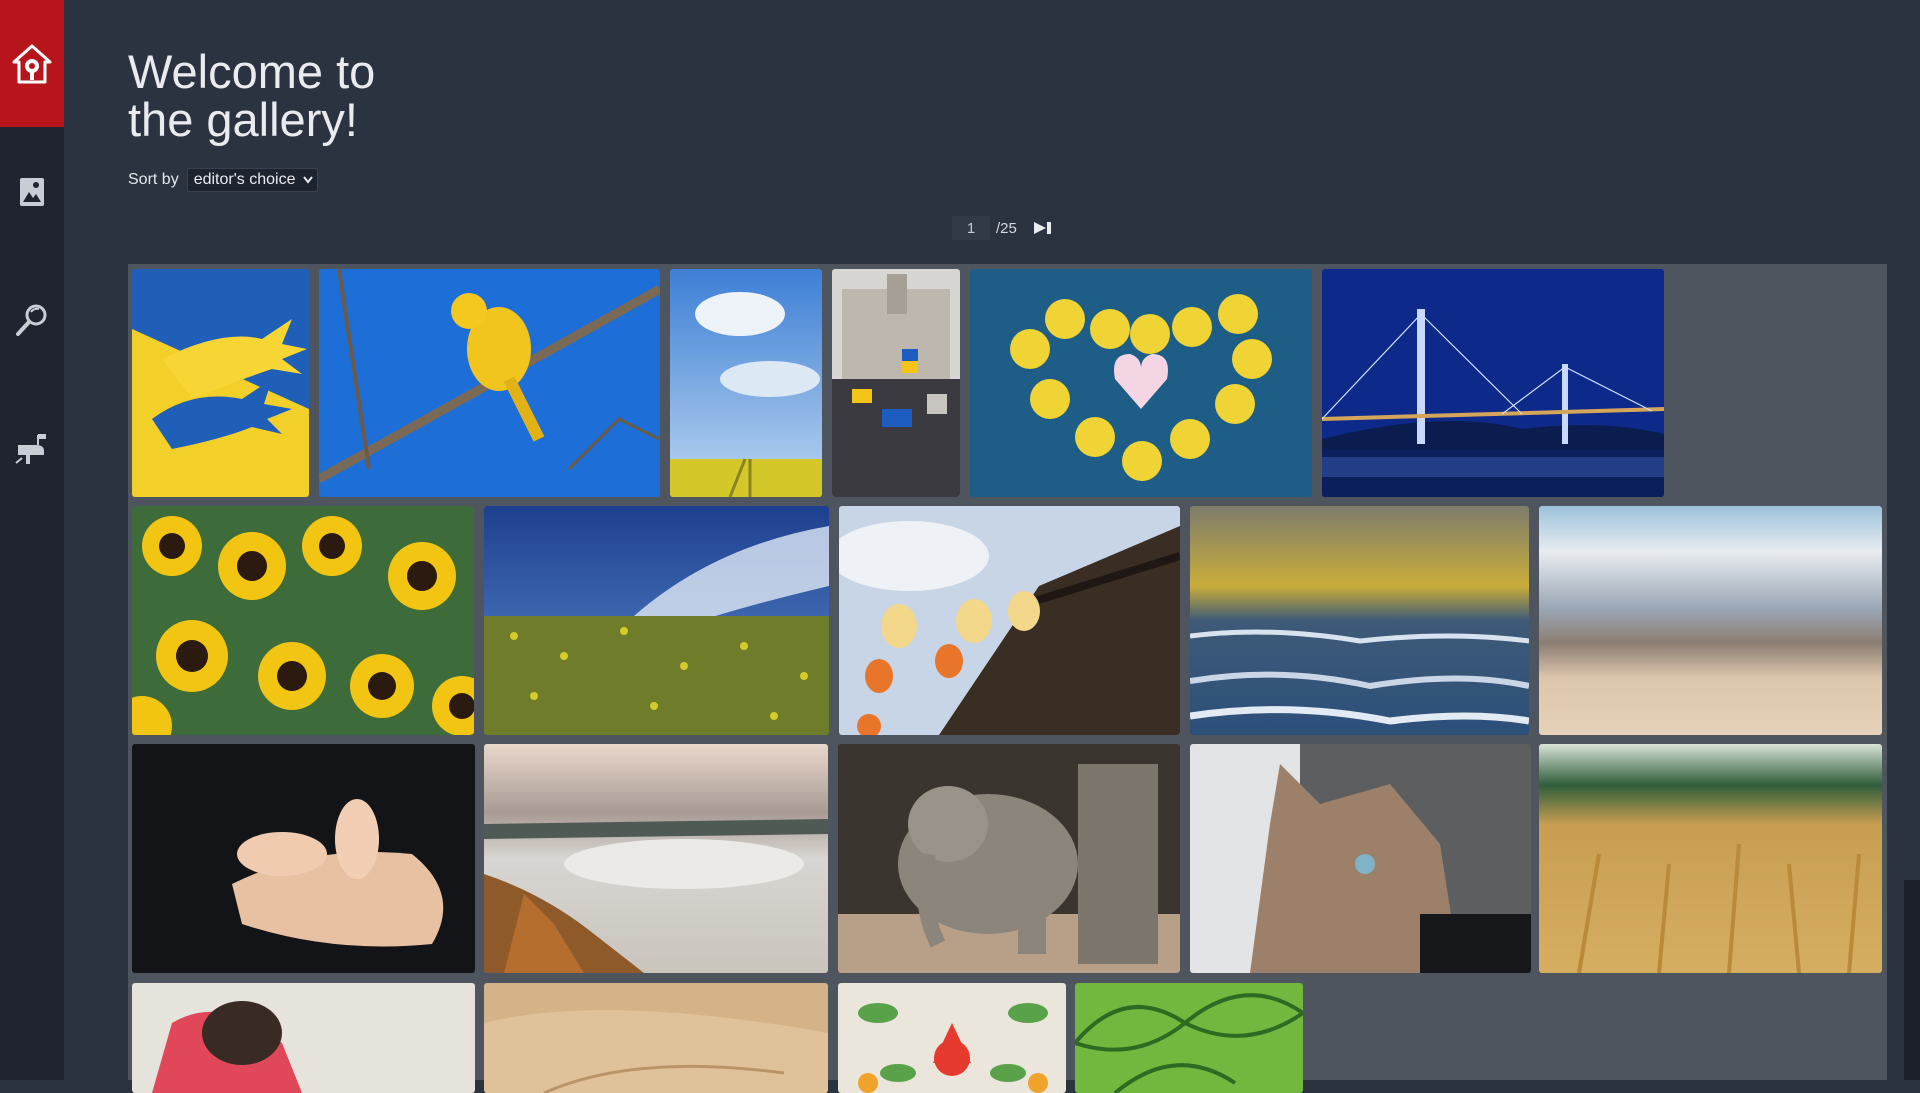 The height and width of the screenshot is (1093, 1920). I want to click on last-page-button, so click(1043, 228).